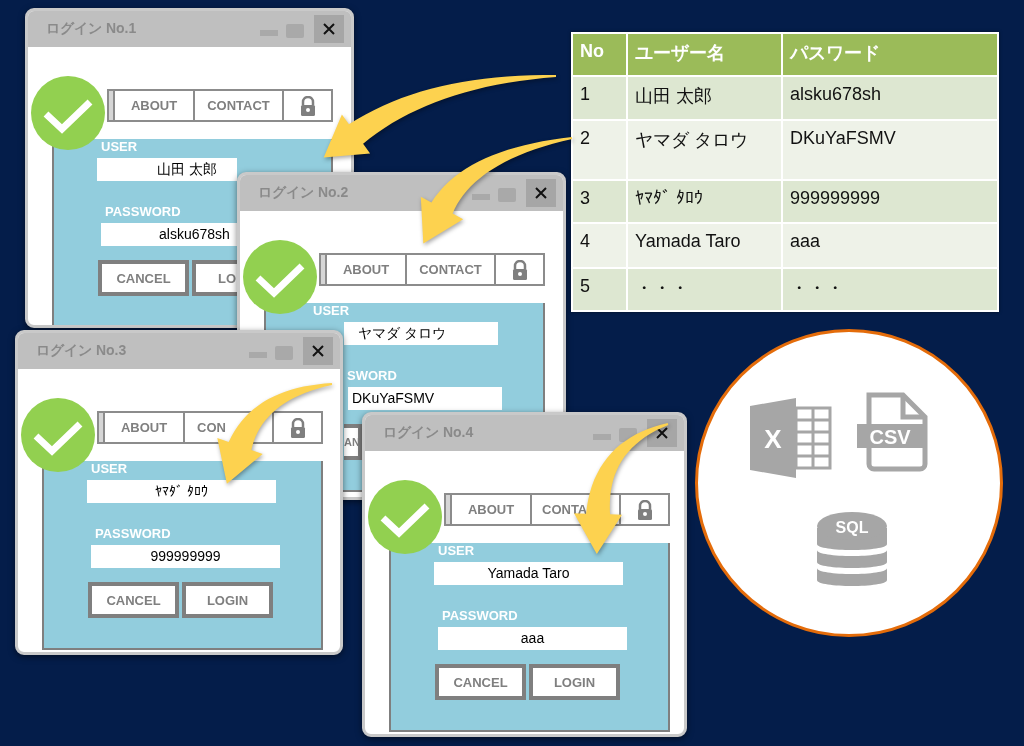  Describe the element at coordinates (532, 638) in the screenshot. I see `input-field: aaa` at that location.